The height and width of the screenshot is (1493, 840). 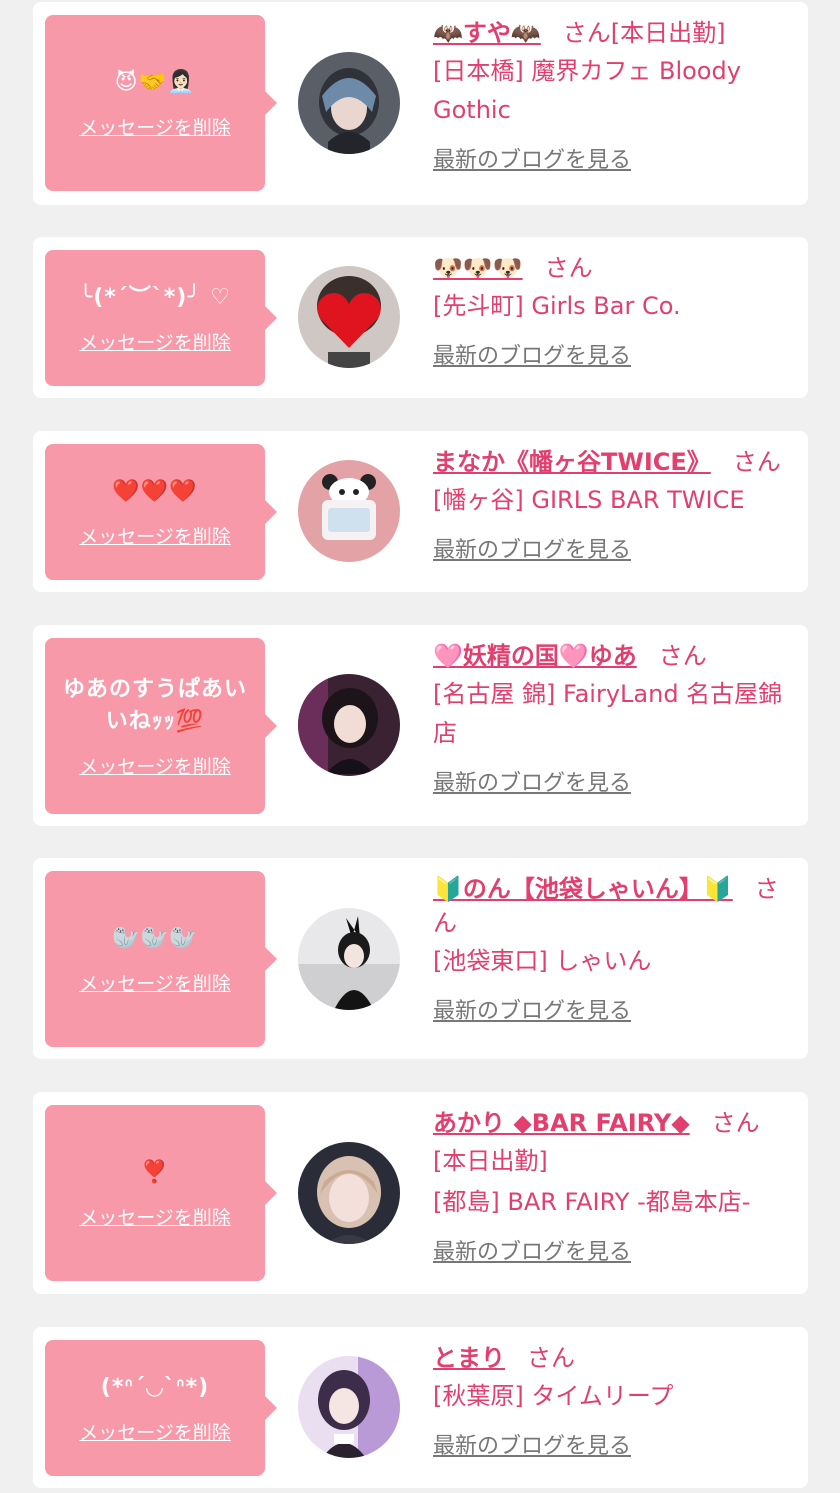 I want to click on name-line: とまり さん, so click(x=610, y=1358).